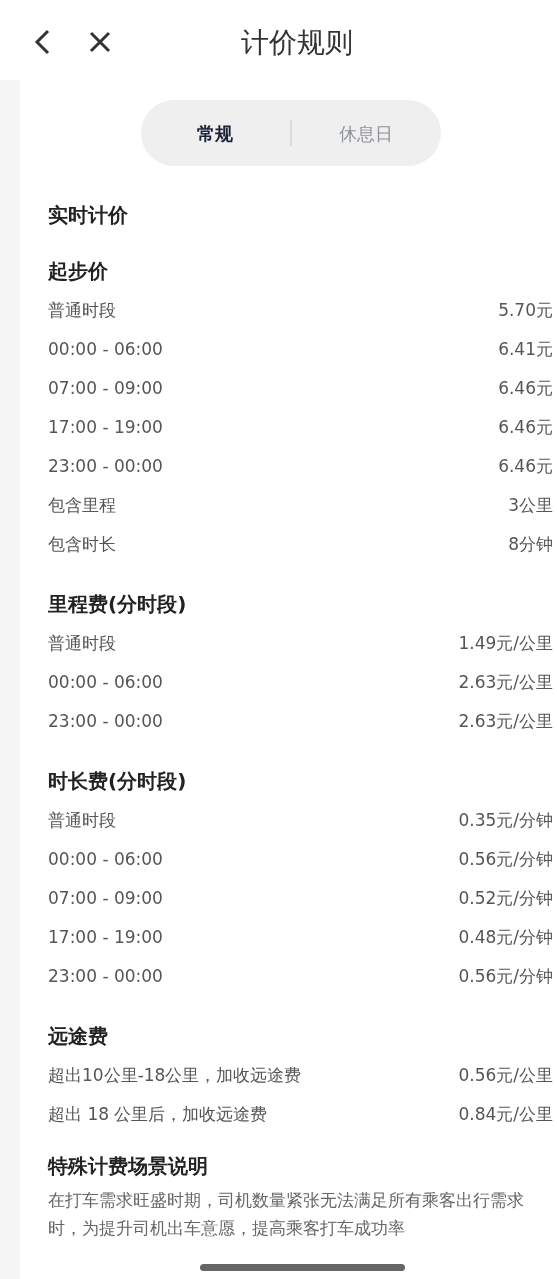 The height and width of the screenshot is (1279, 557). Describe the element at coordinates (175, 1075) in the screenshot. I see `row-label: 超出10公里-18公里，加收远途费` at that location.